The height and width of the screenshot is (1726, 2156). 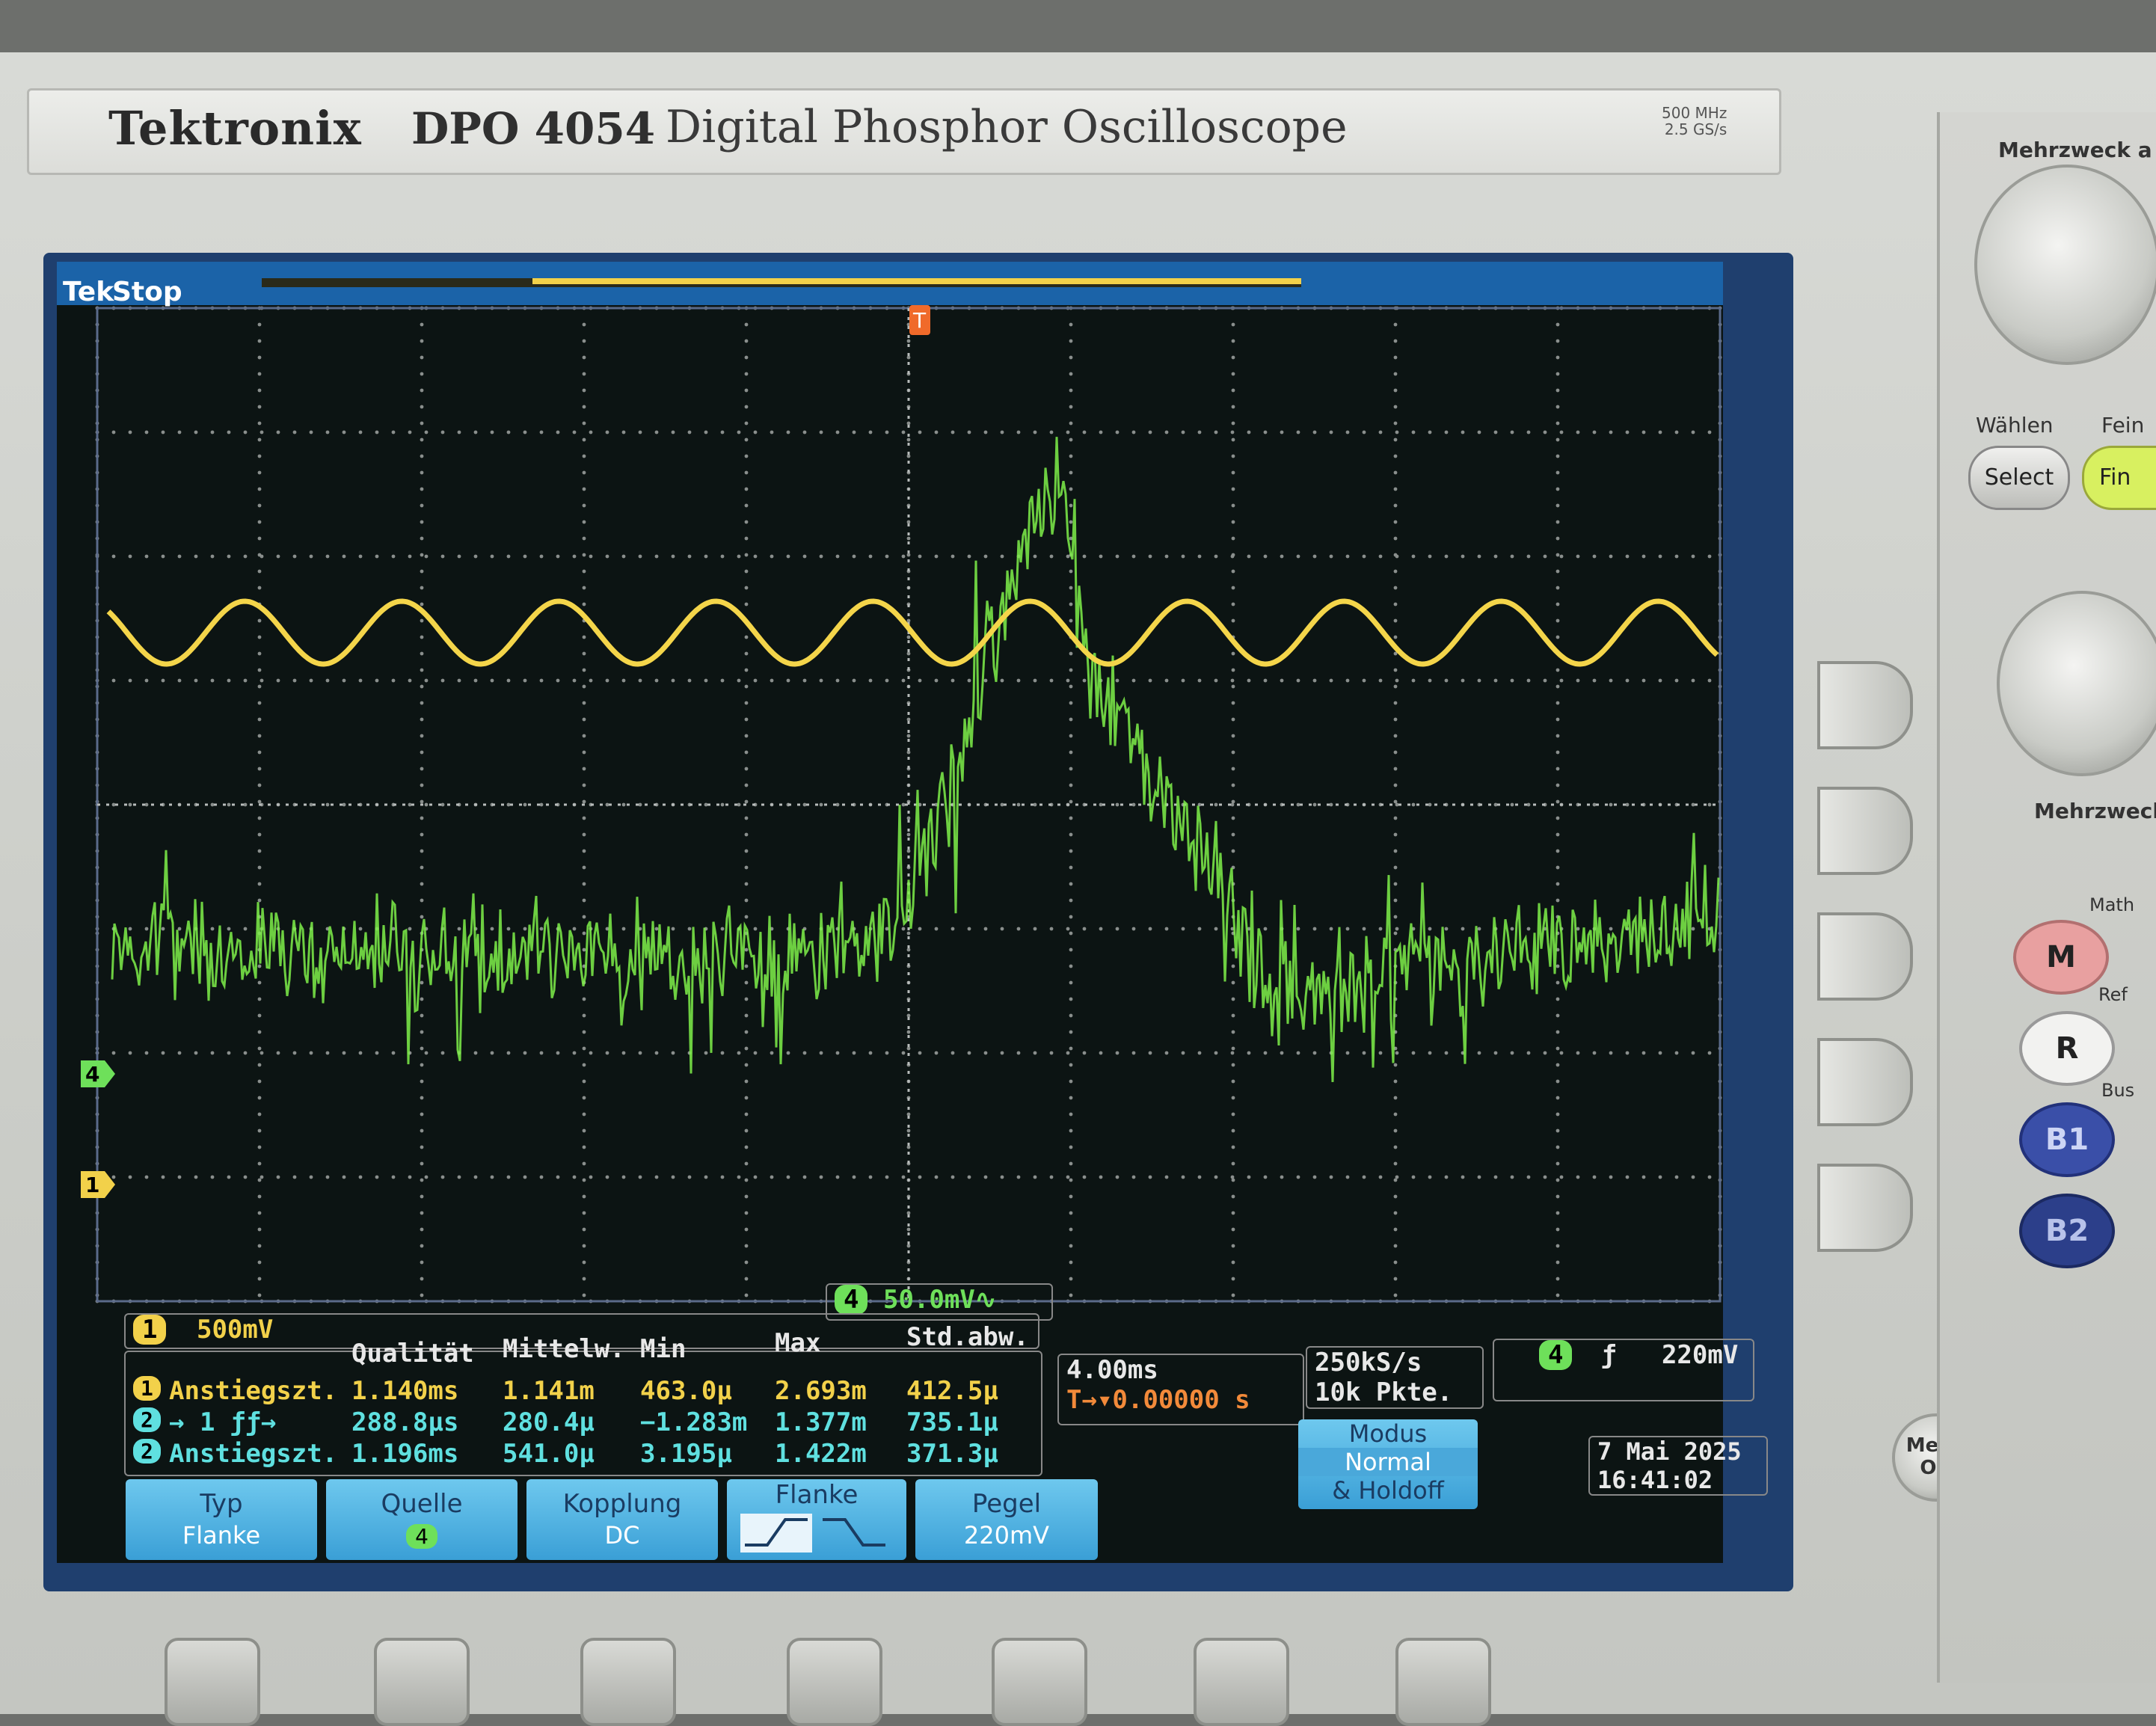 I want to click on ch4-bw-symbol: ∿, so click(x=985, y=1300).